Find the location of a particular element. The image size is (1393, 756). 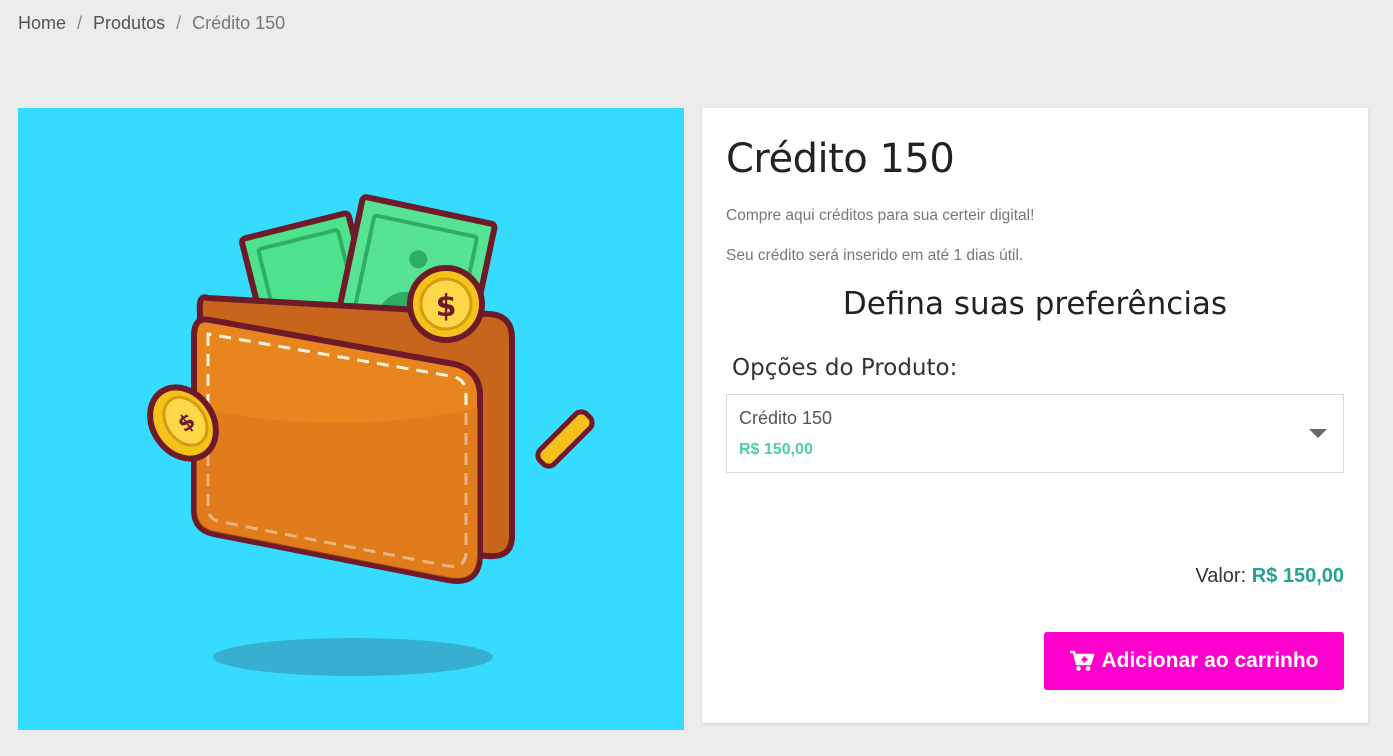

selected-option-name: Crédito 150 is located at coordinates (786, 418).